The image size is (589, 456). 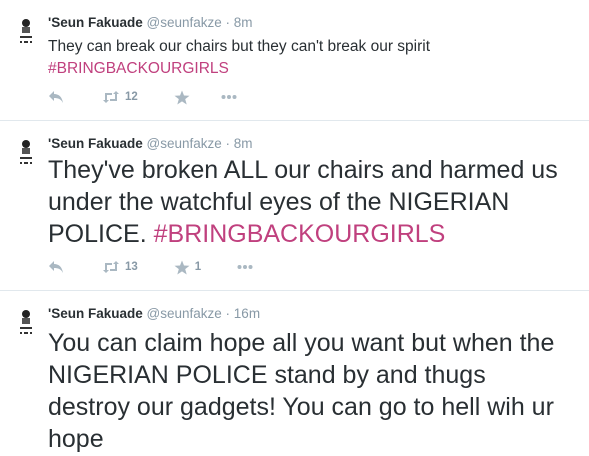 I want to click on retweet-button: 13, so click(x=120, y=267).